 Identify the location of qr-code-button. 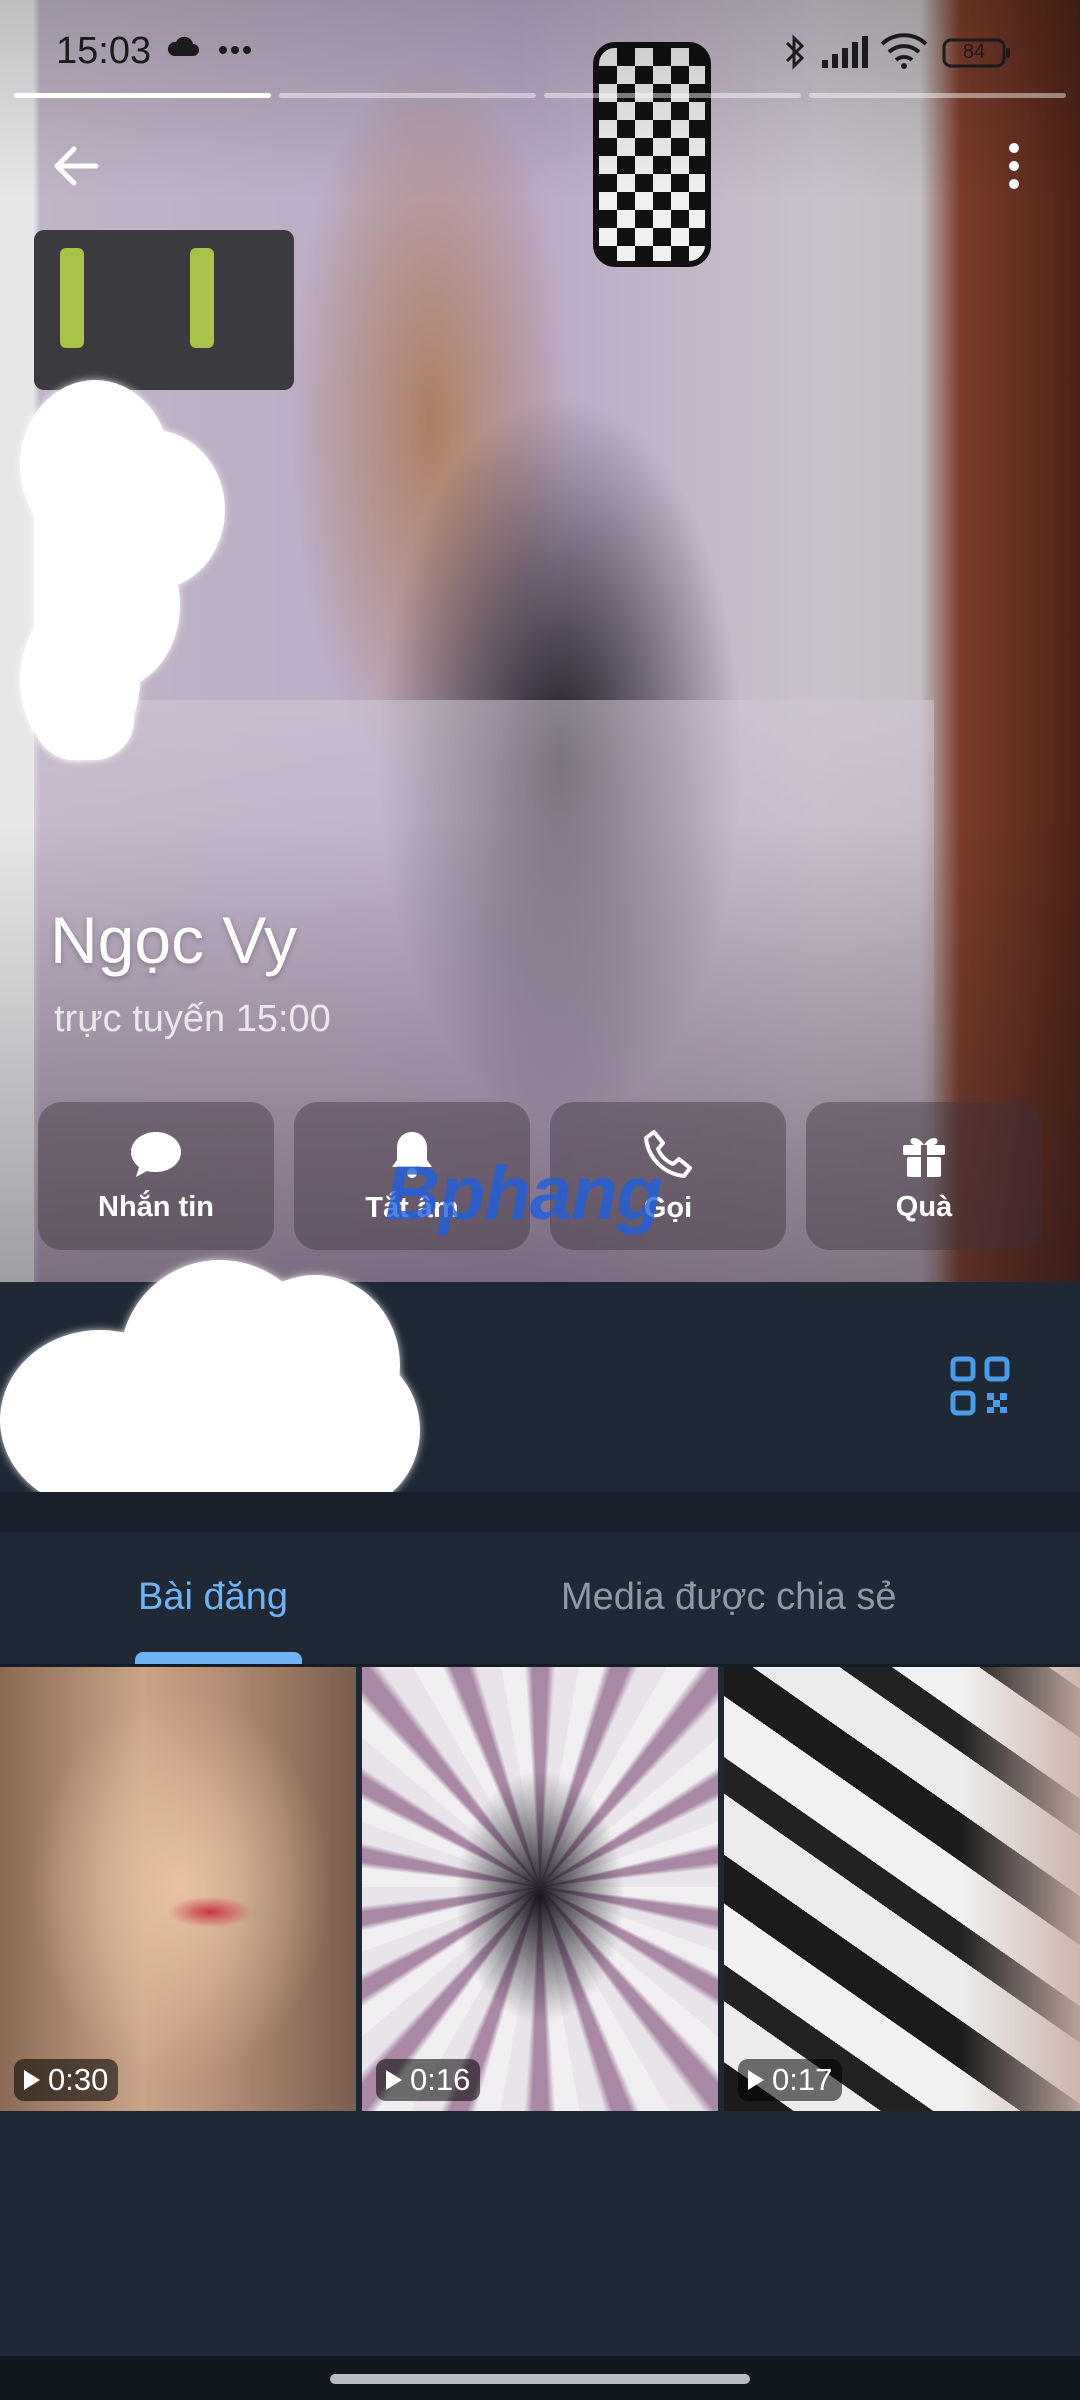
(980, 1386).